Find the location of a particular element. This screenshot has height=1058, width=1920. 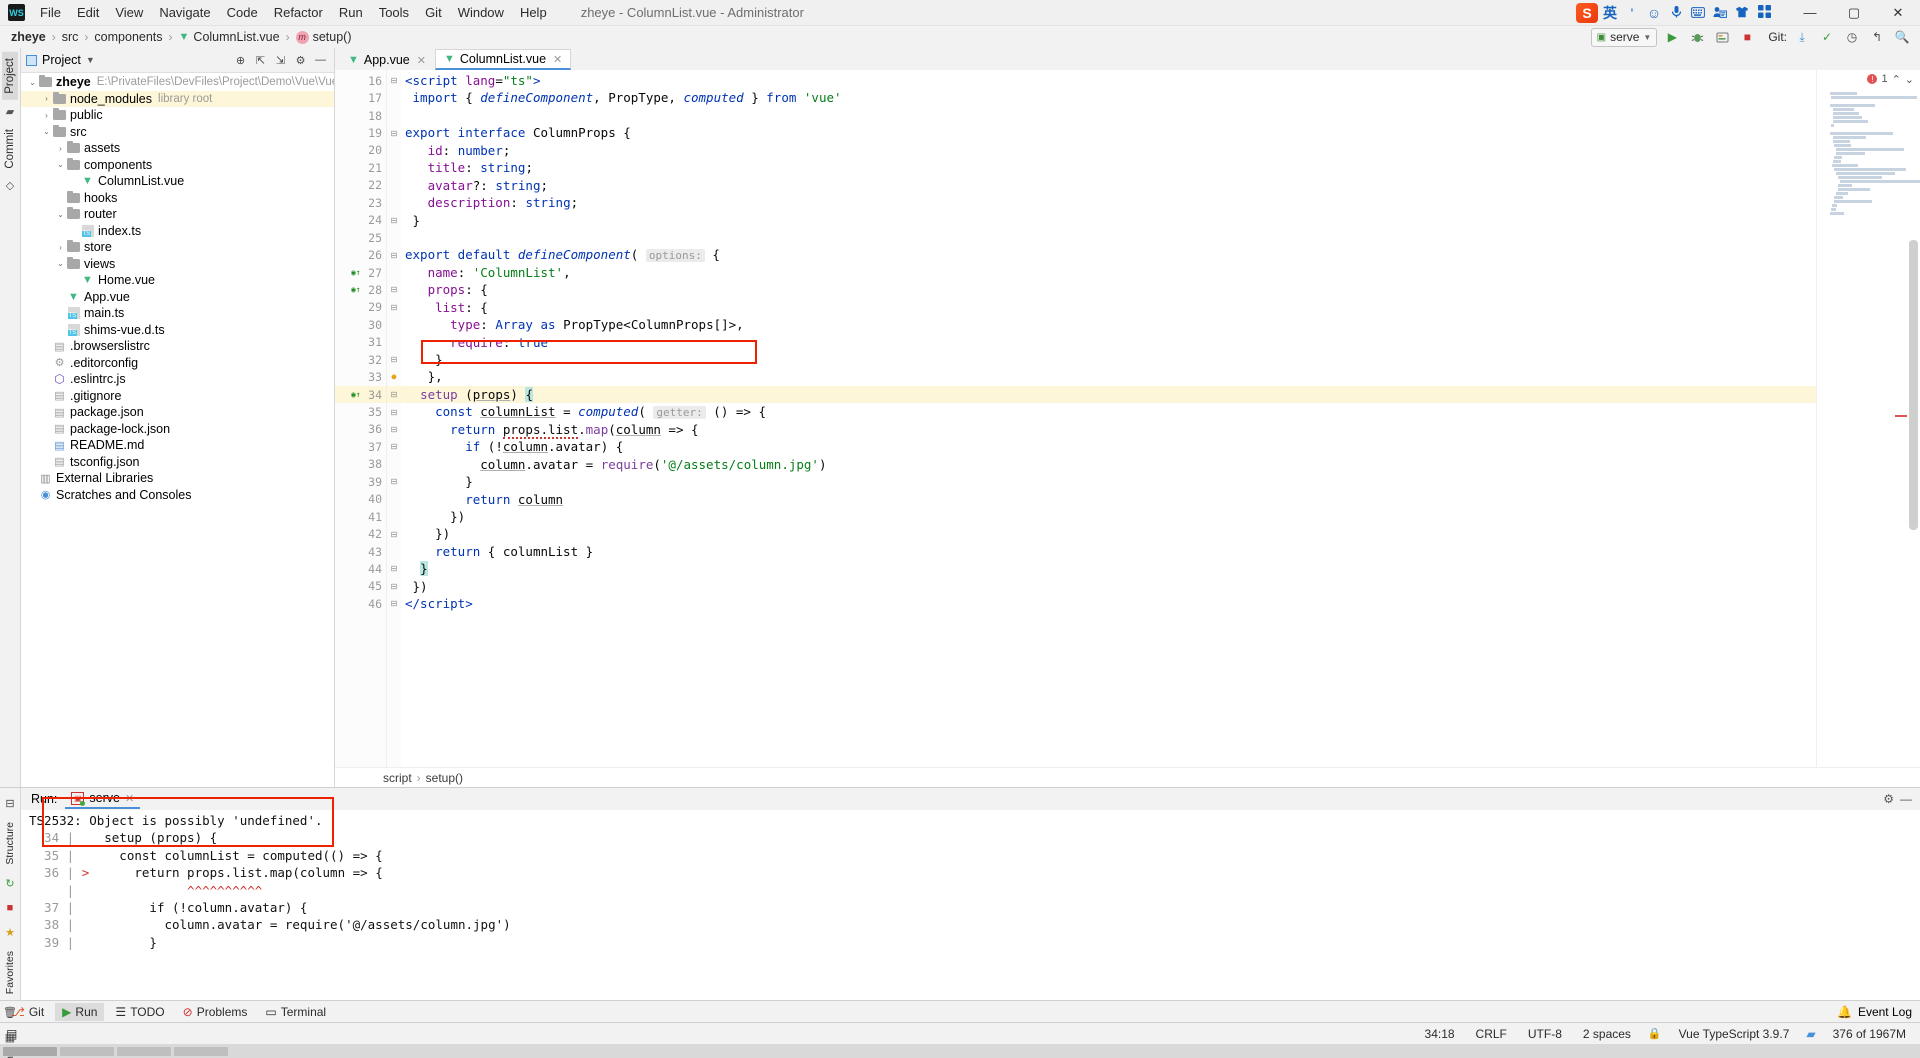

bottom-tab-problems: ⊘ Problems is located at coordinates (215, 1012).